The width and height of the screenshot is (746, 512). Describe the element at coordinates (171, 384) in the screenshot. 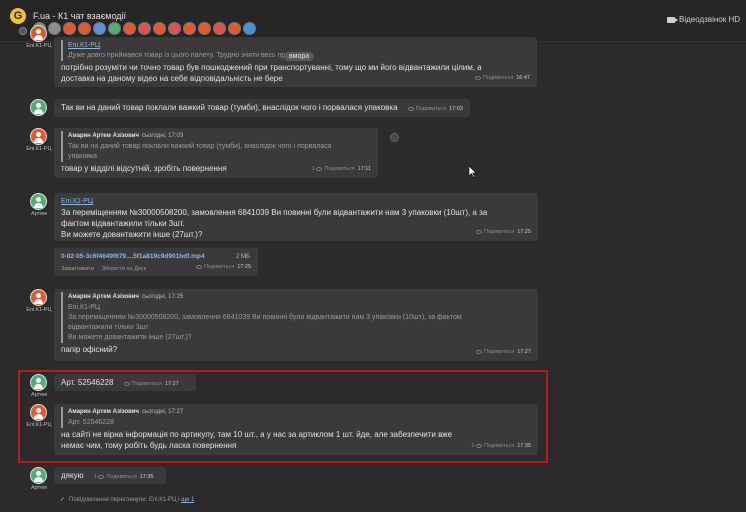

I see `message-time: 17:27` at that location.